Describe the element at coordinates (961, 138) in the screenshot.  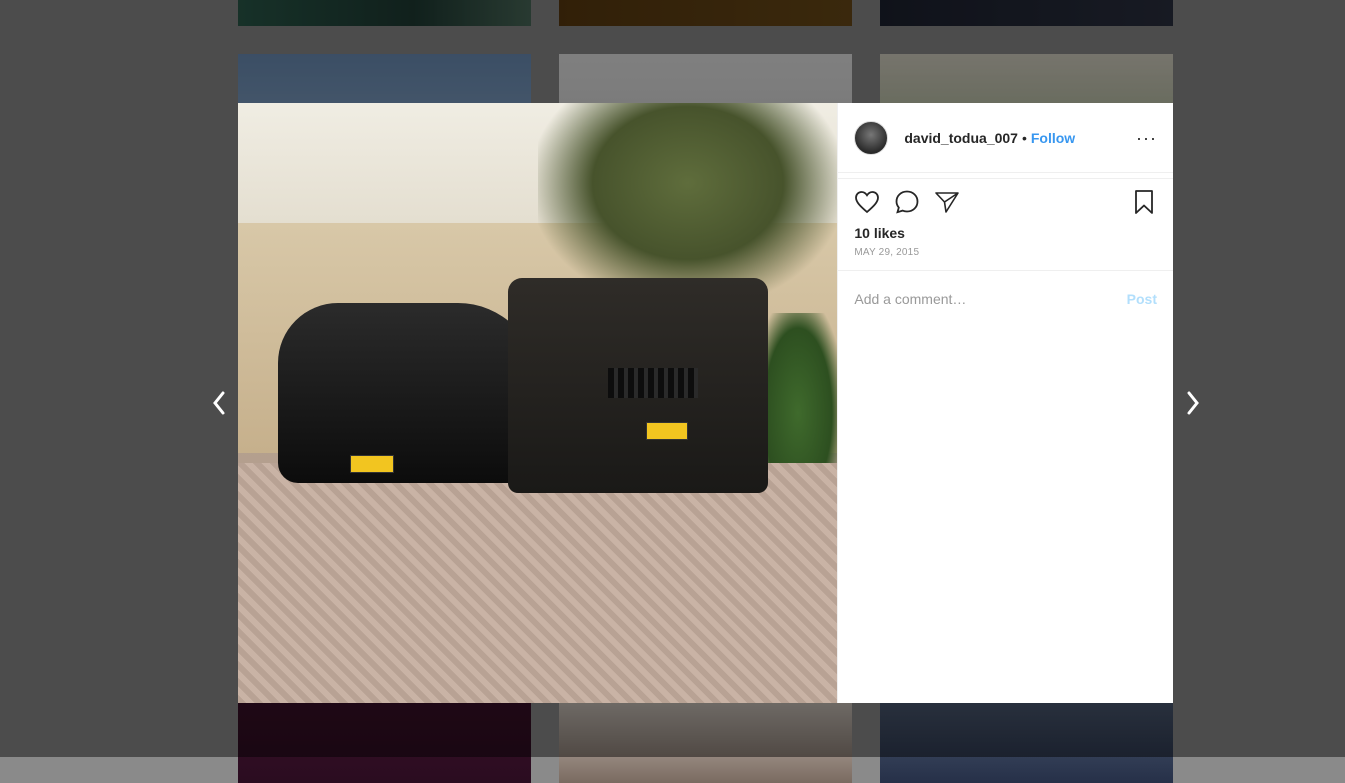
I see `username-link: david_todua_007` at that location.